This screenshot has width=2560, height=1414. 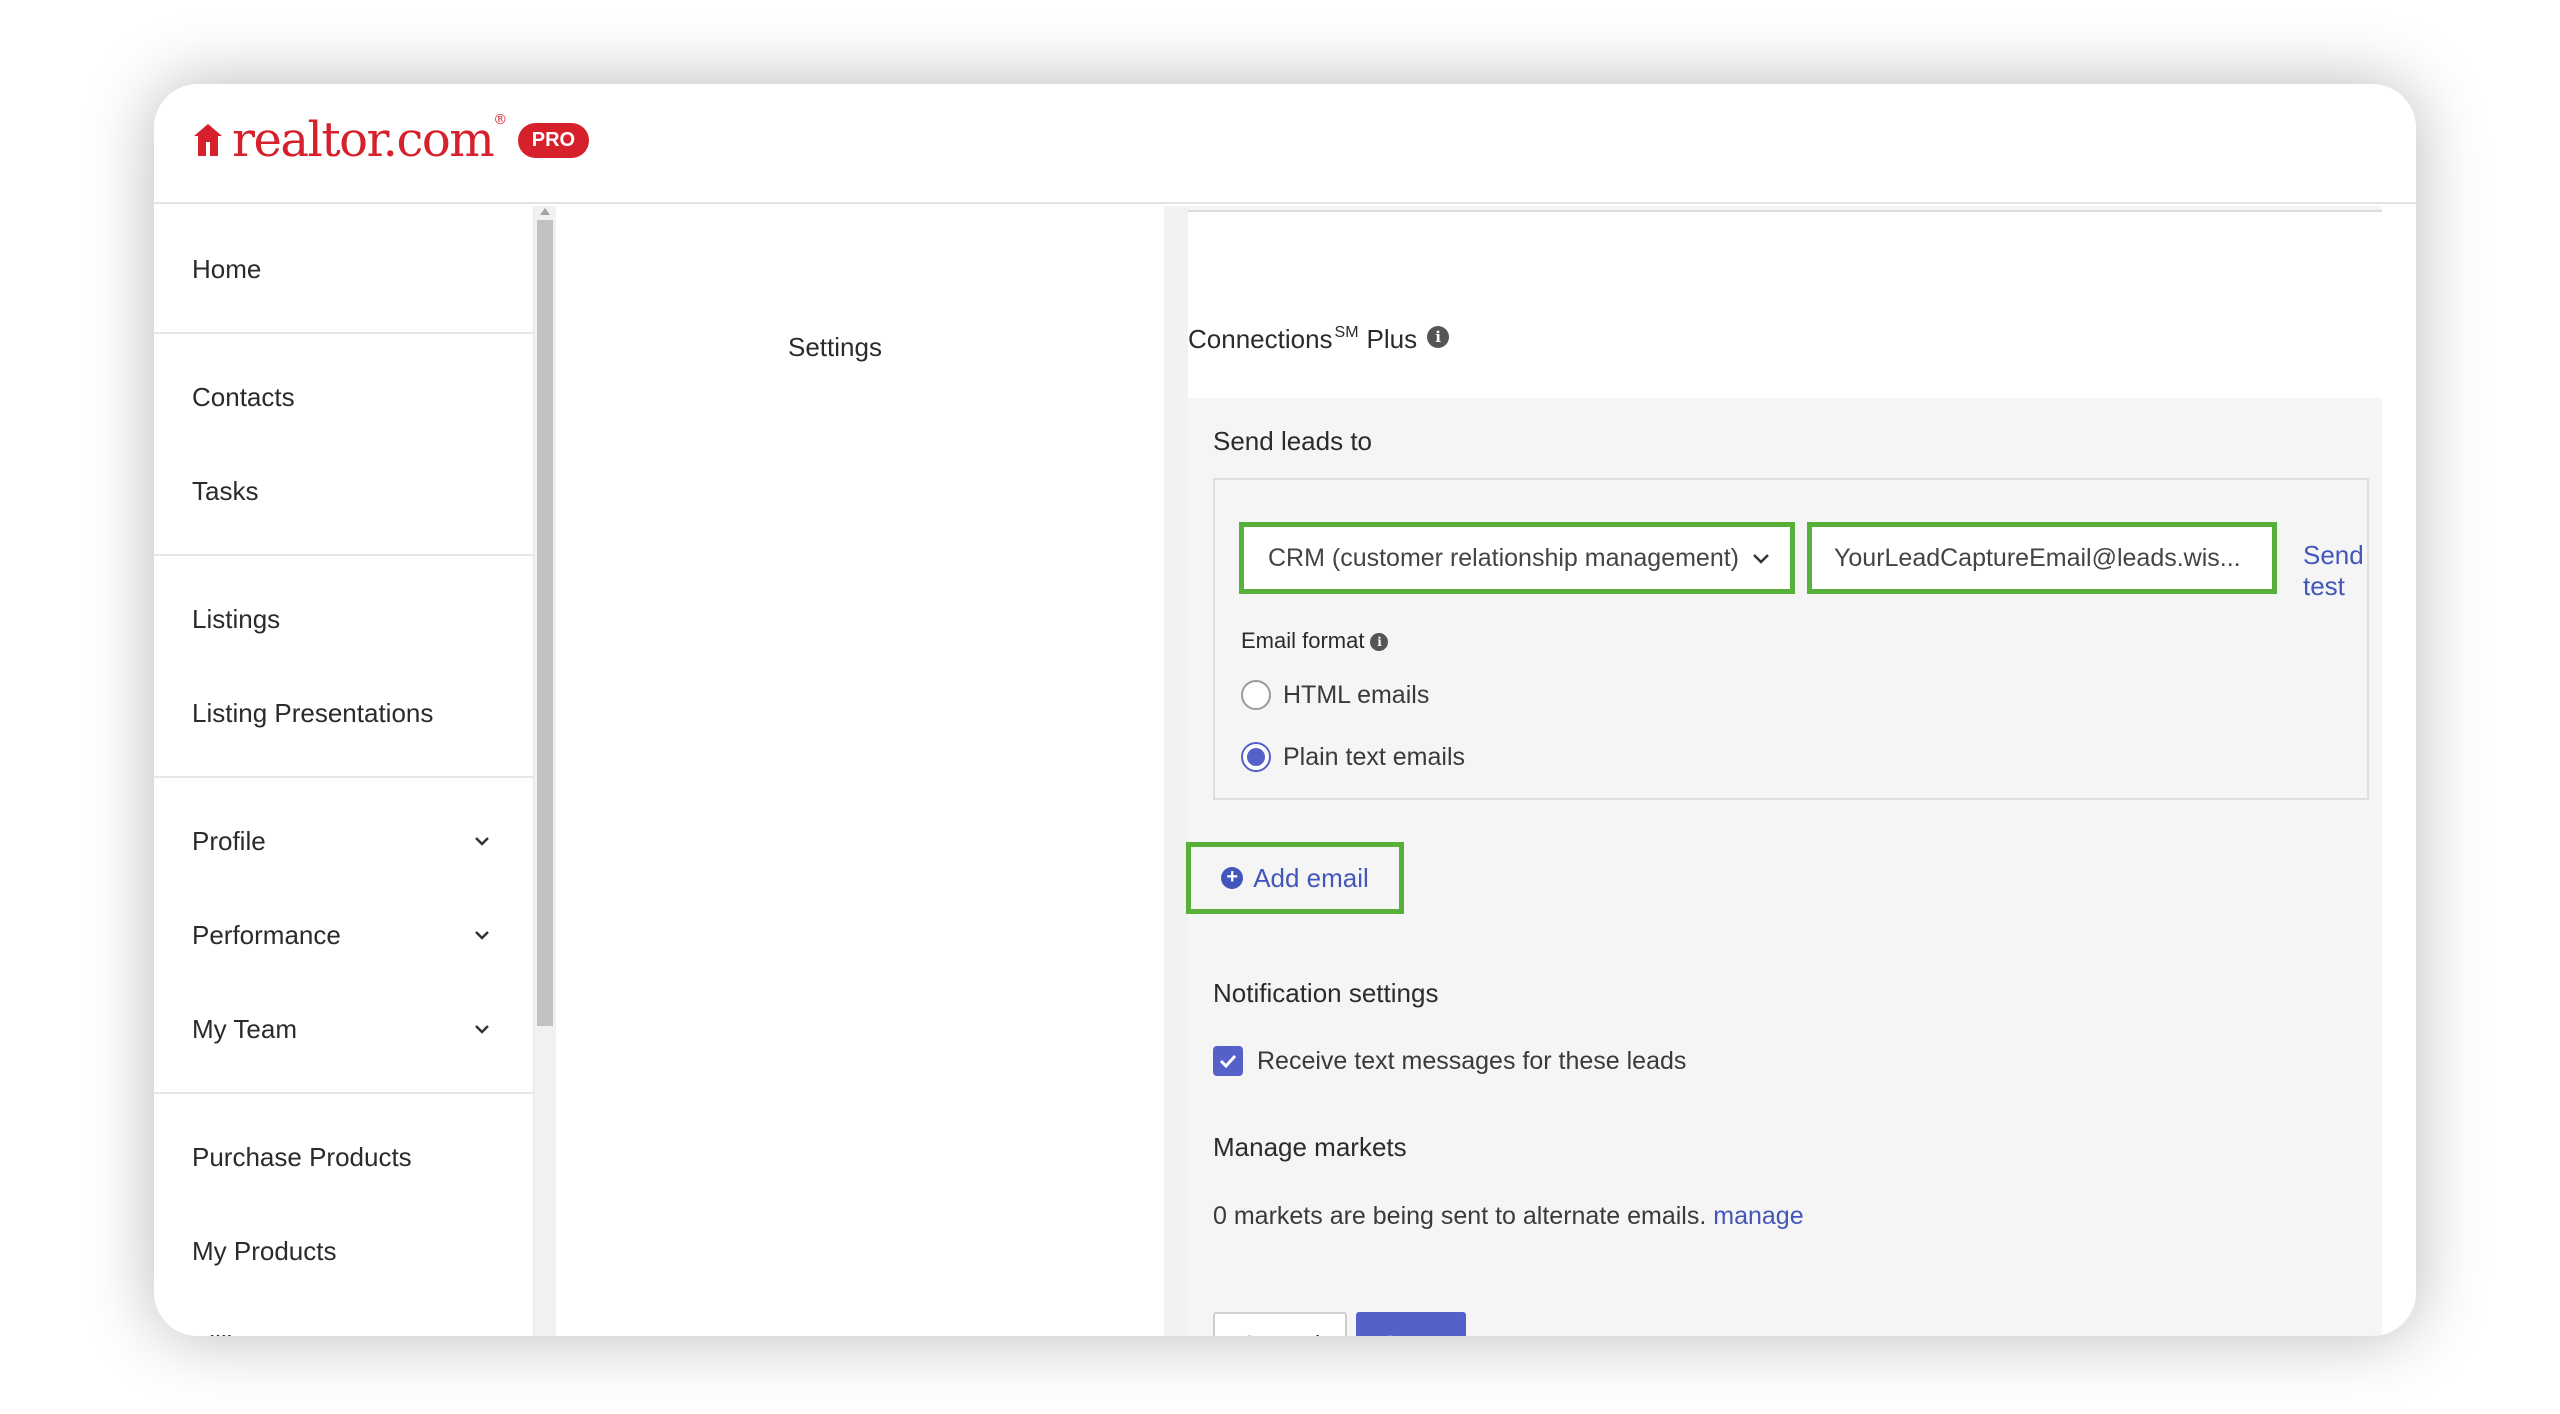 What do you see at coordinates (1293, 441) in the screenshot?
I see `send-leads-label: Send leads to` at bounding box center [1293, 441].